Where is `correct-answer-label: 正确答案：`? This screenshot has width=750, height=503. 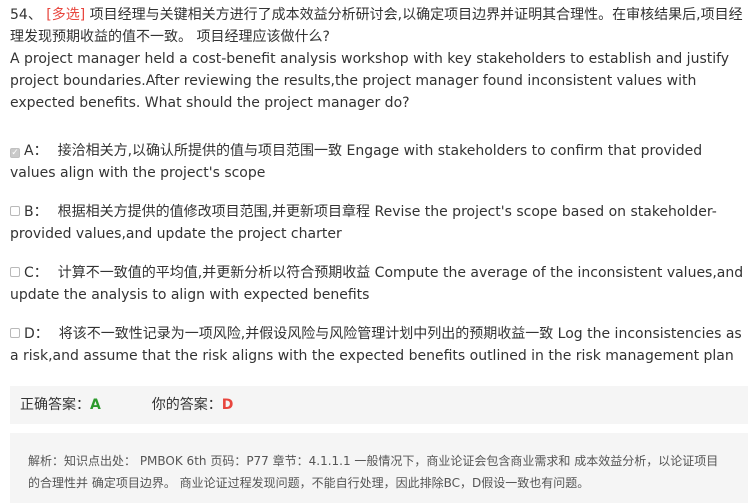
correct-answer-label: 正确答案： is located at coordinates (55, 405).